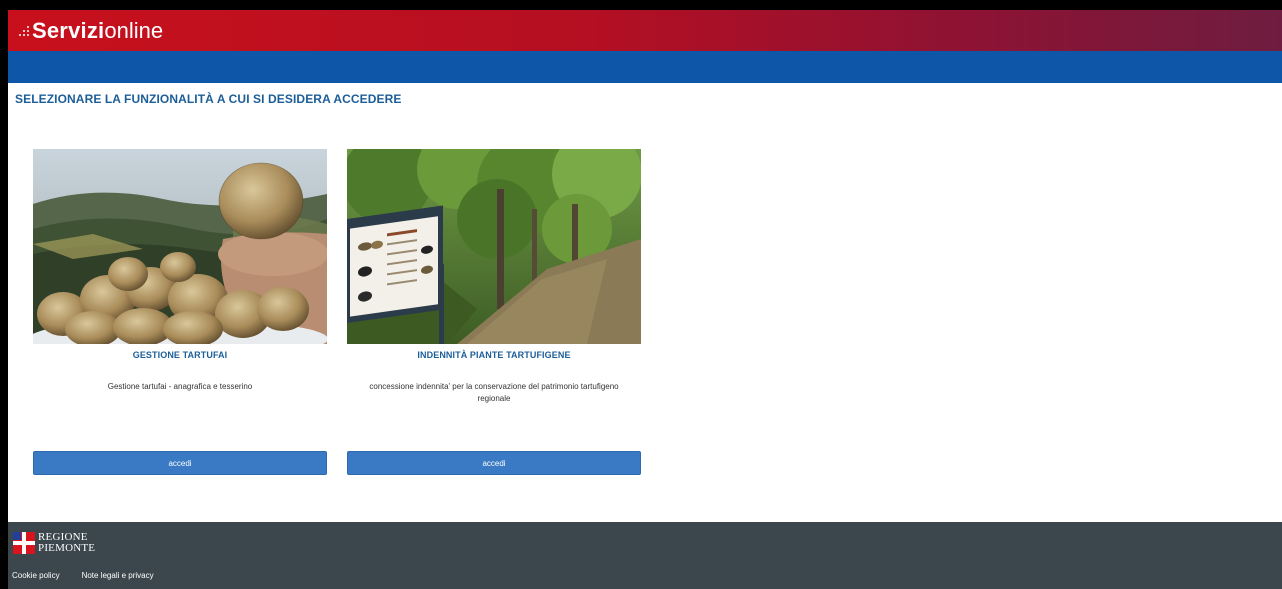 This screenshot has height=589, width=1282. What do you see at coordinates (68, 30) in the screenshot?
I see `brand-name-strong: Servizi` at bounding box center [68, 30].